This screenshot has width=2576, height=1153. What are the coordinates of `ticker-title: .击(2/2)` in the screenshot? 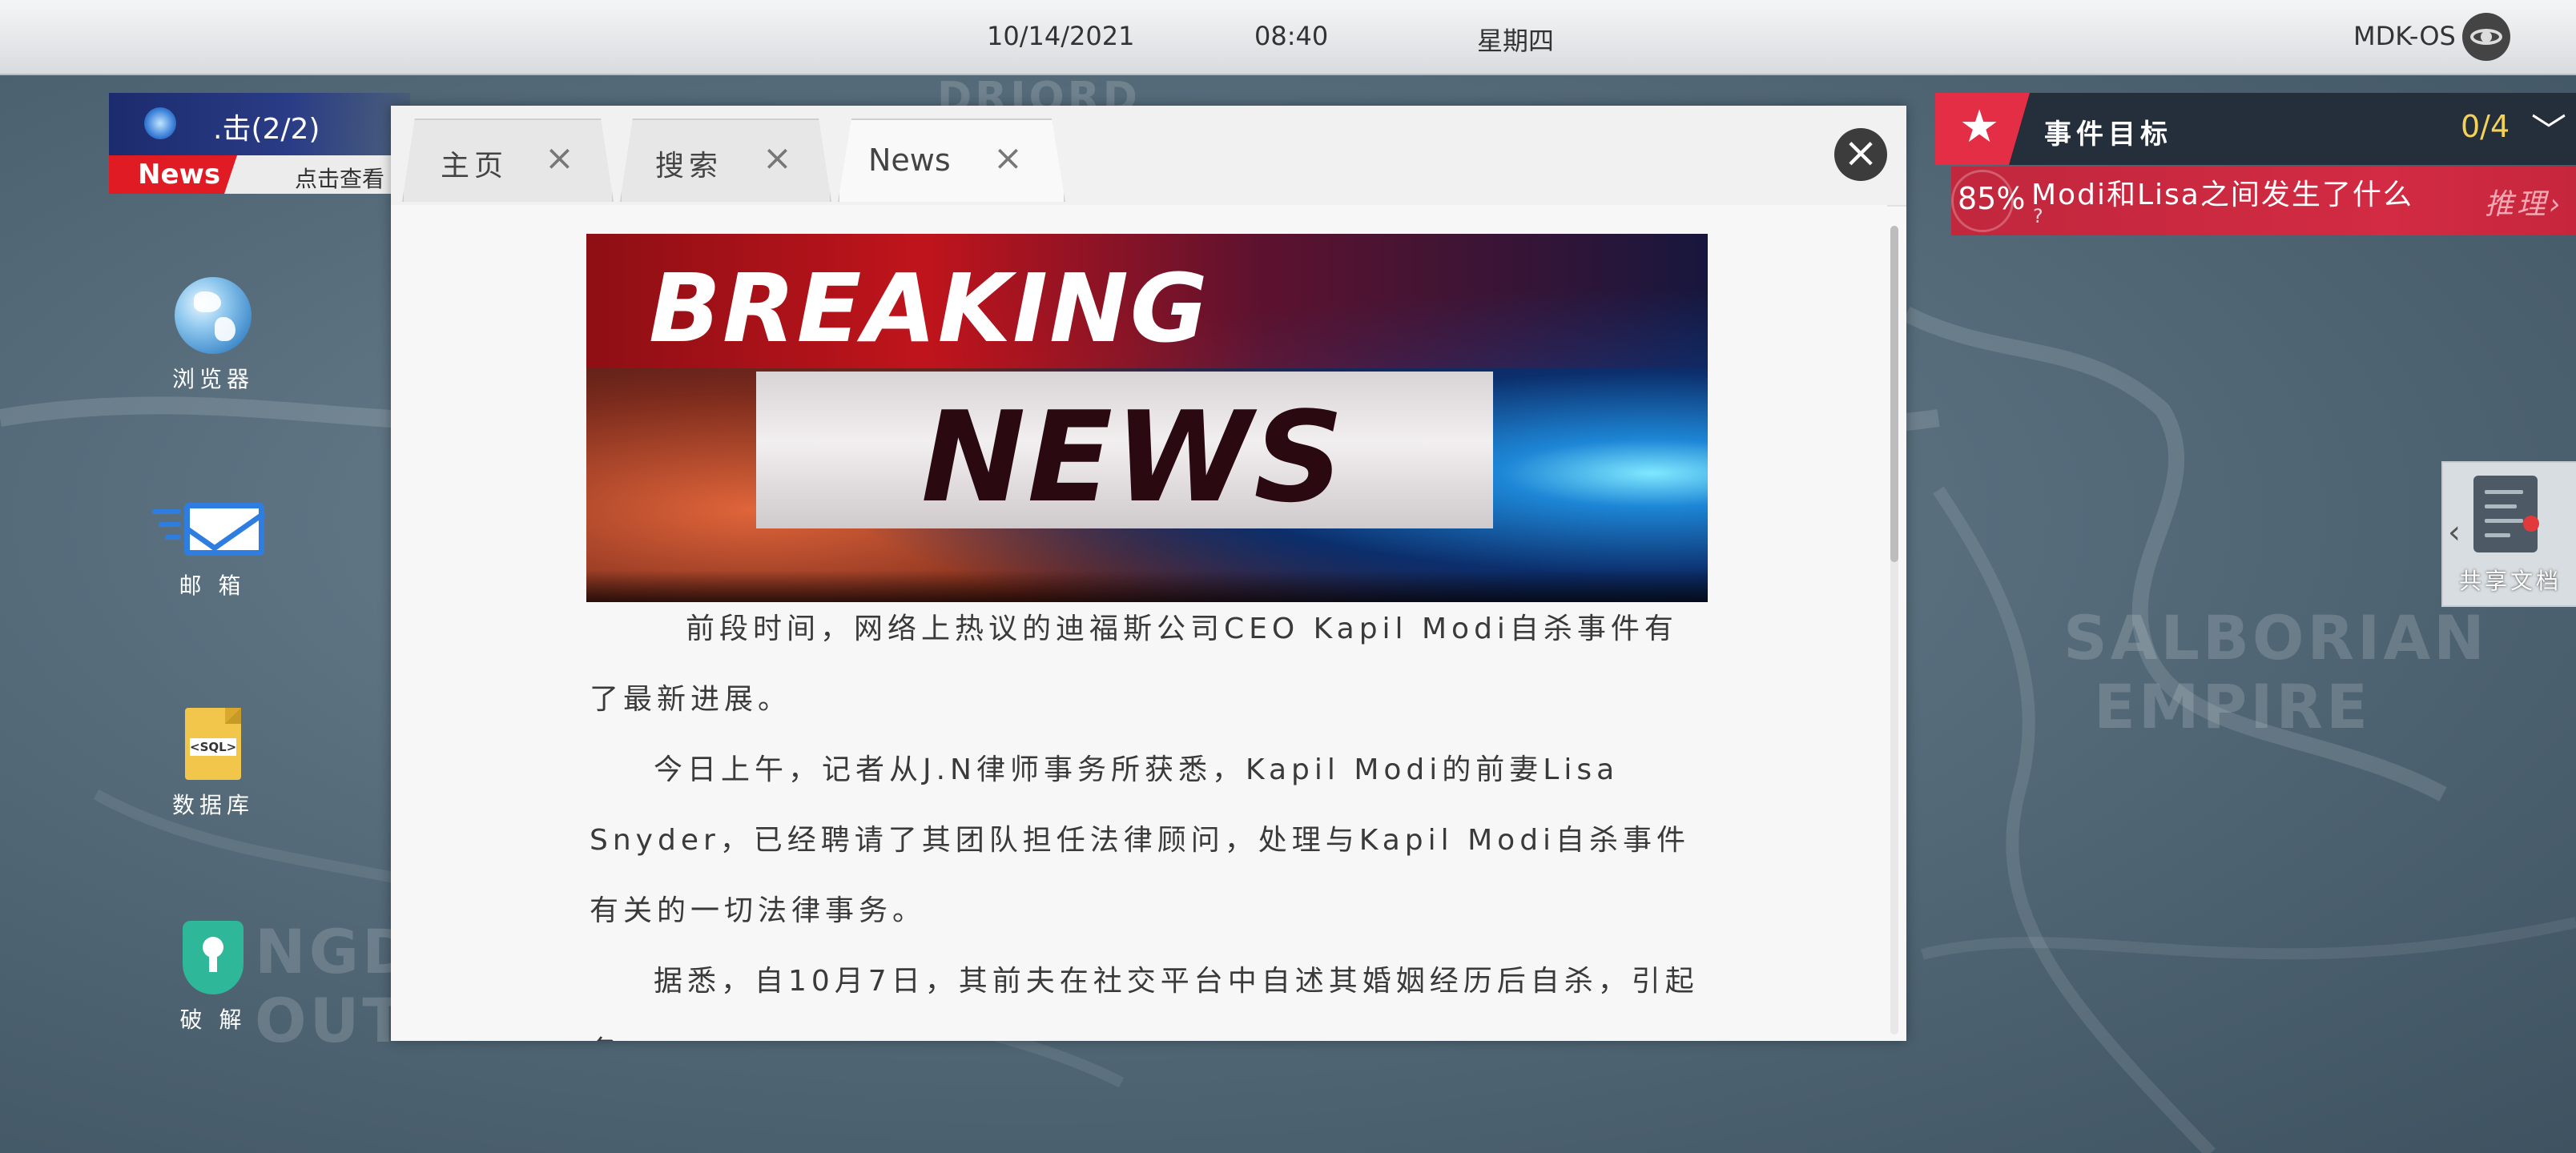 It's located at (267, 129).